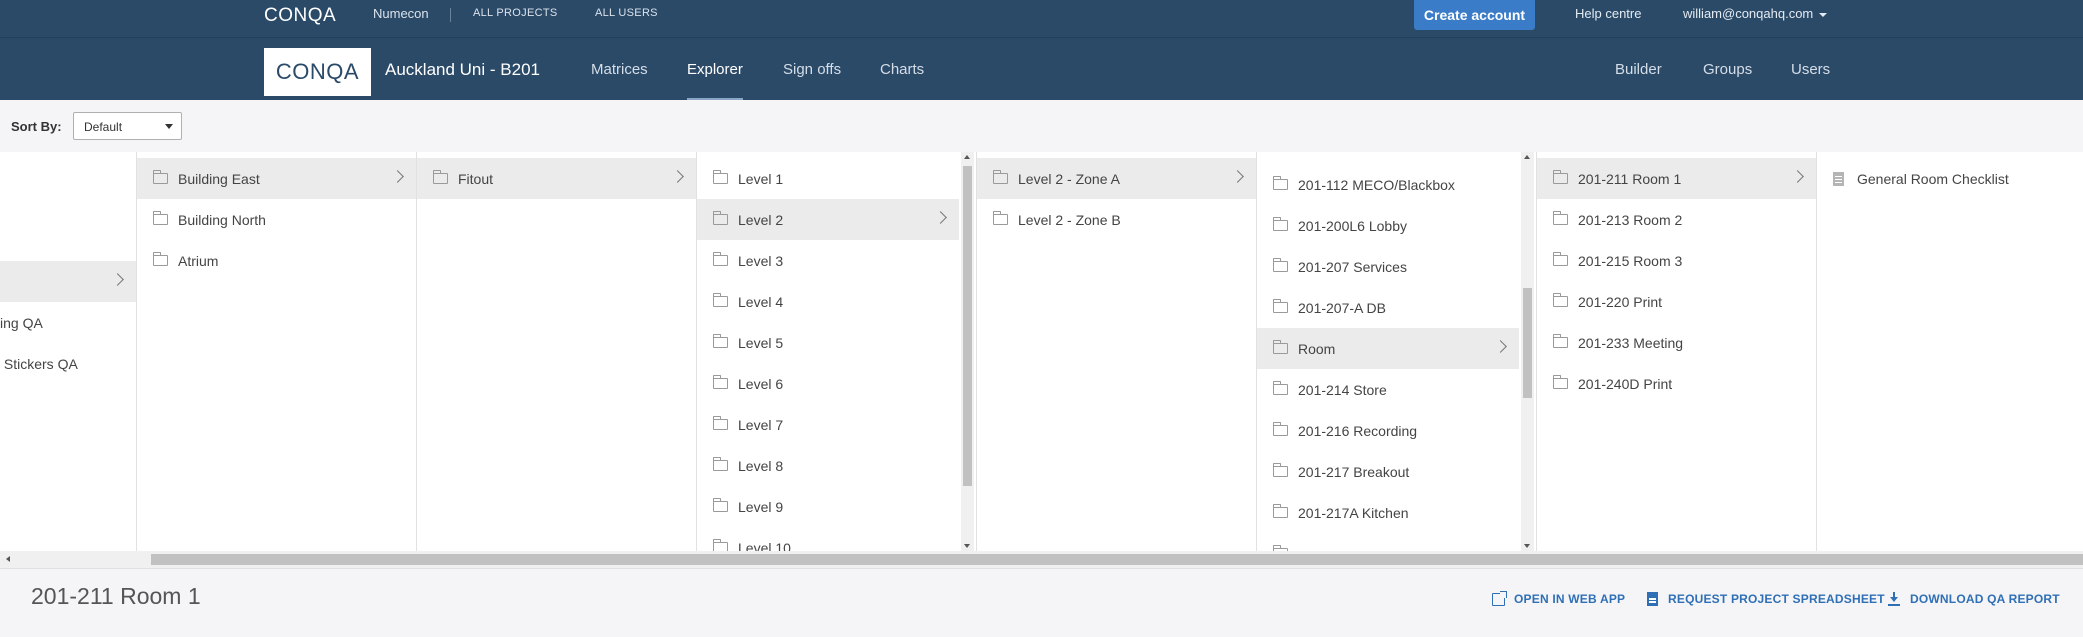 The height and width of the screenshot is (637, 2083). I want to click on list-item-label: Building East, so click(219, 178).